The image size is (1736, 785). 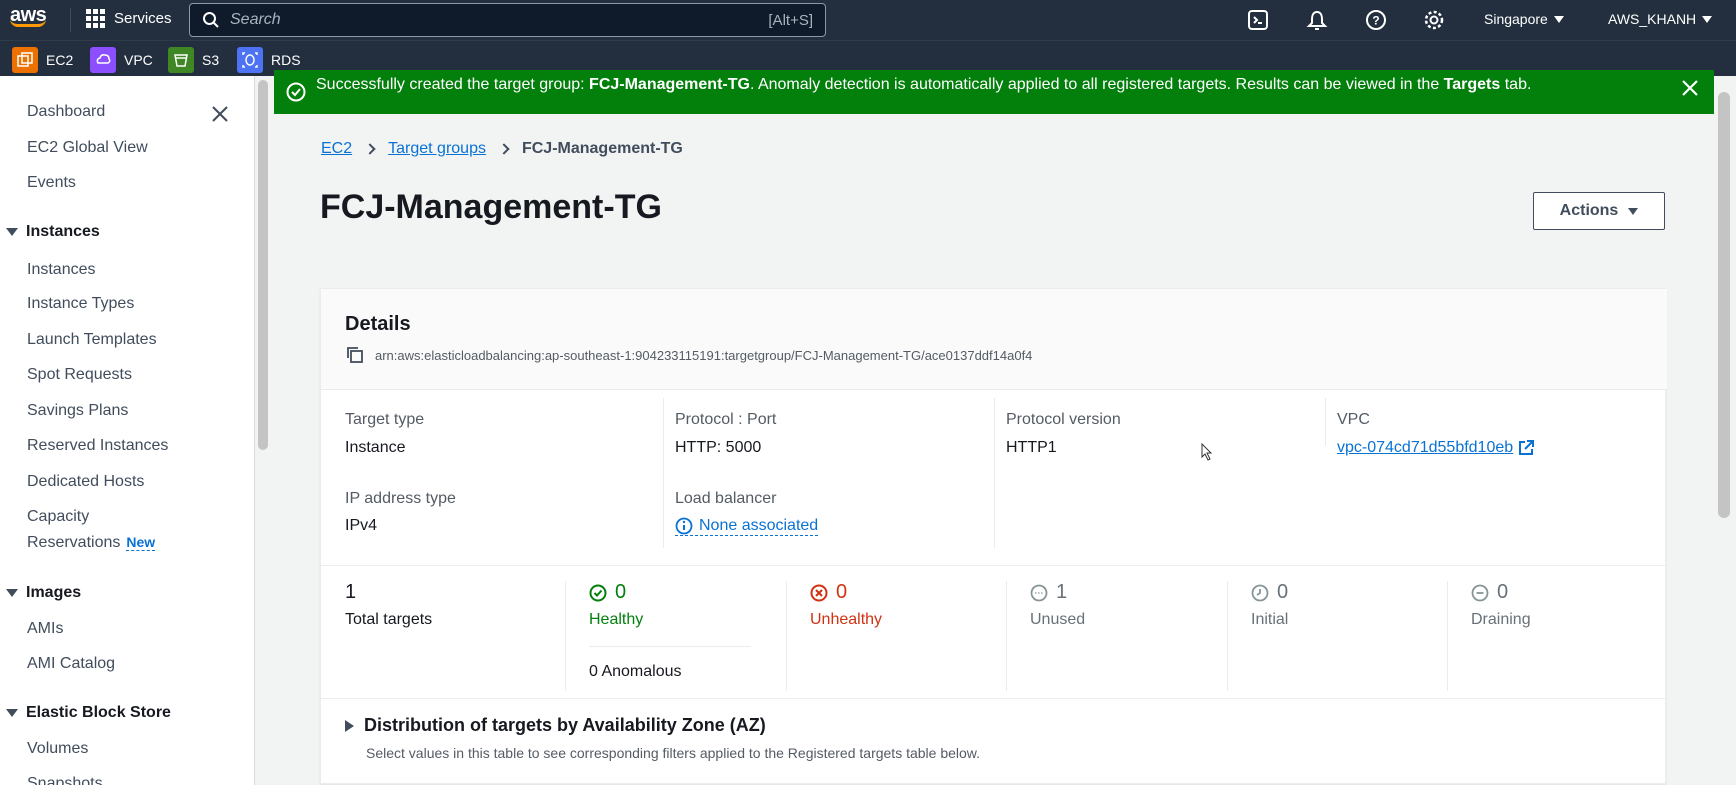 What do you see at coordinates (61, 270) in the screenshot?
I see `sidebar-item-instances: Instances` at bounding box center [61, 270].